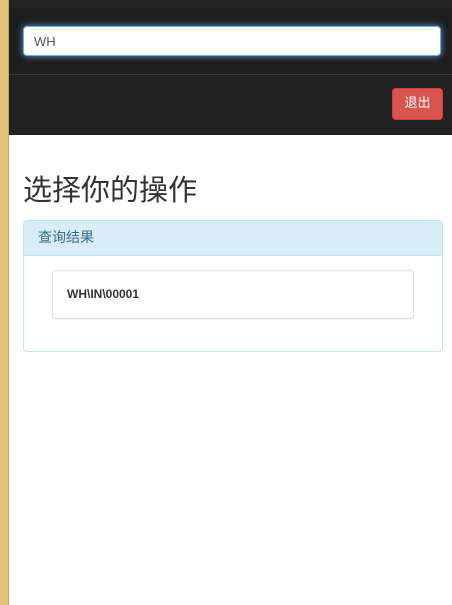 This screenshot has width=452, height=605. Describe the element at coordinates (233, 238) in the screenshot. I see `results-panel-heading: 查询结果` at that location.